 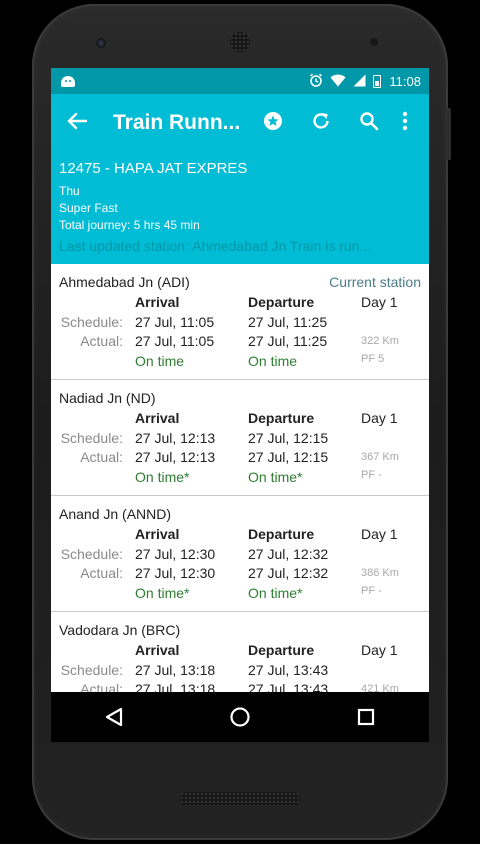 What do you see at coordinates (288, 554) in the screenshot?
I see `scheduled-departure: 27 Jul, 12:32` at bounding box center [288, 554].